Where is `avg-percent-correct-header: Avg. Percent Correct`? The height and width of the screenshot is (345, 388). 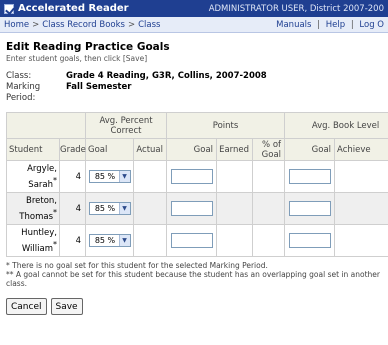 avg-percent-correct-header: Avg. Percent Correct is located at coordinates (126, 125).